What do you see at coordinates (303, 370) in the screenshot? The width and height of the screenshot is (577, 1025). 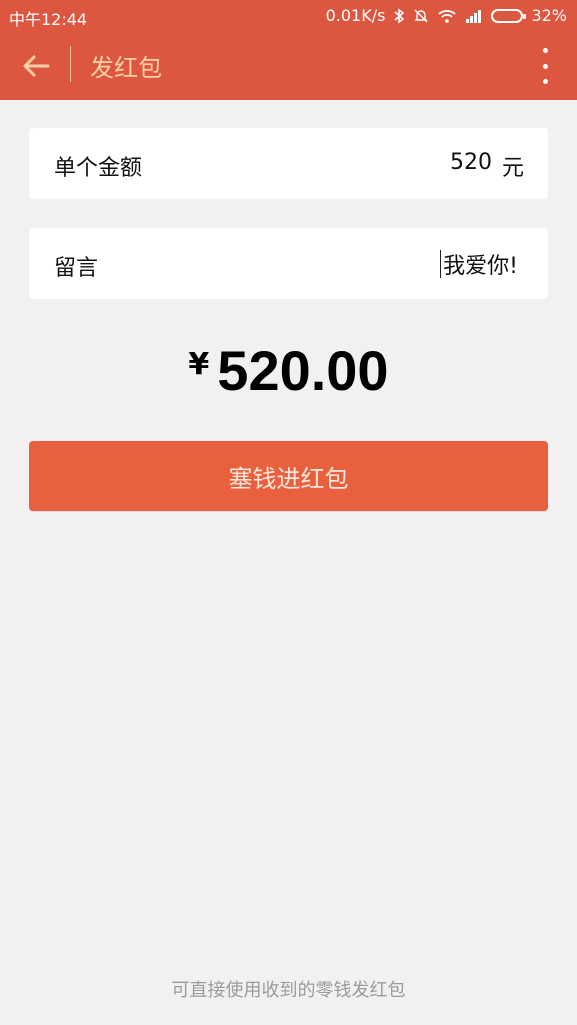 I see `total-value: 520.00` at bounding box center [303, 370].